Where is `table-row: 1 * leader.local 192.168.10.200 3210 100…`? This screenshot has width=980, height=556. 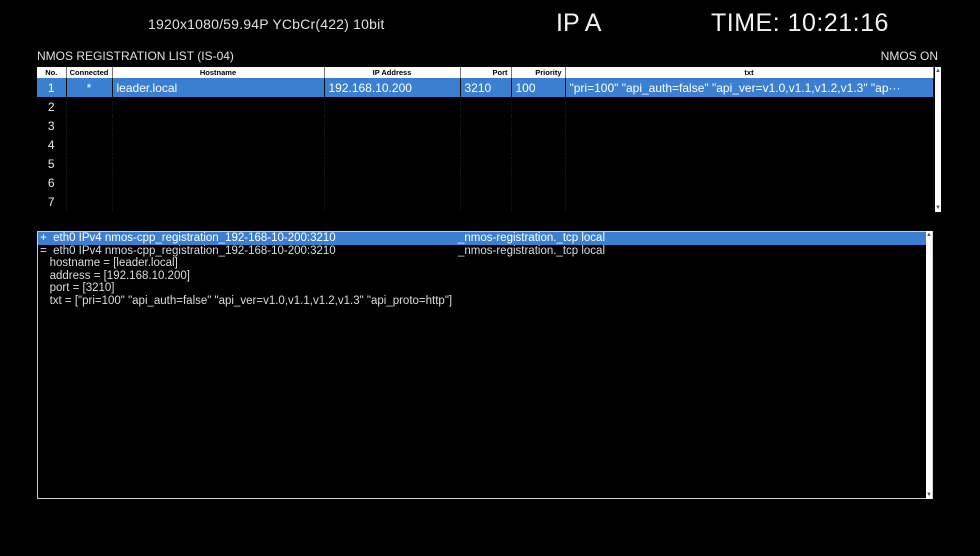
table-row: 1 * leader.local 192.168.10.200 3210 100… is located at coordinates (485, 87).